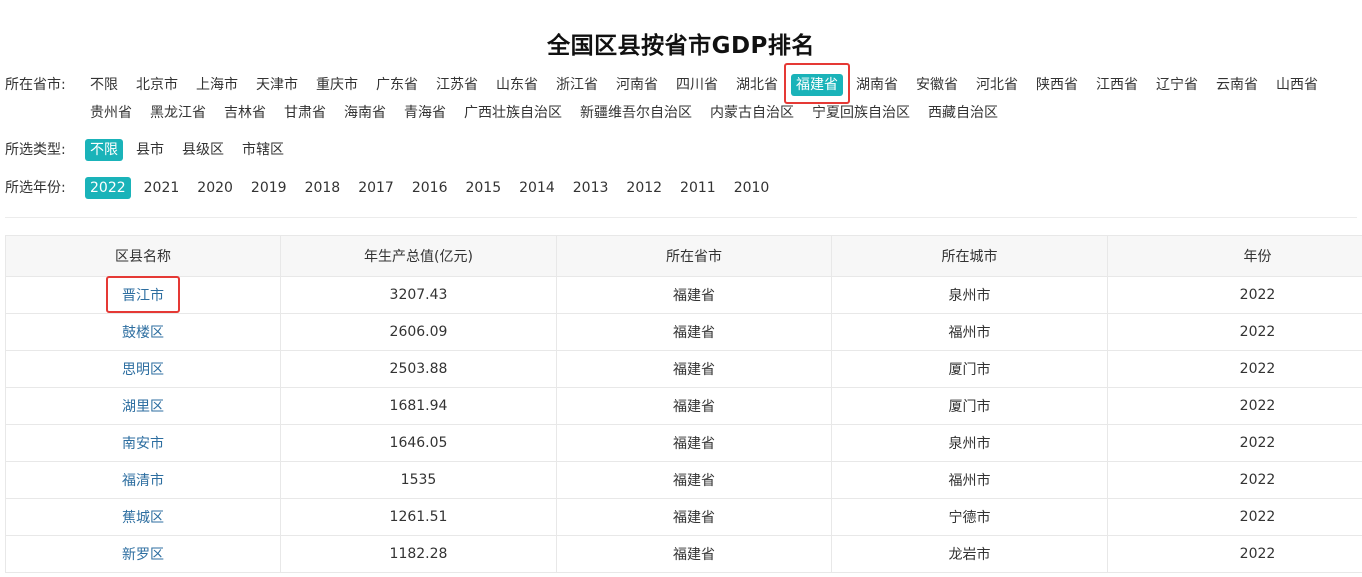 This screenshot has height=577, width=1362. I want to click on province-option: 广西壮族自治区, so click(513, 113).